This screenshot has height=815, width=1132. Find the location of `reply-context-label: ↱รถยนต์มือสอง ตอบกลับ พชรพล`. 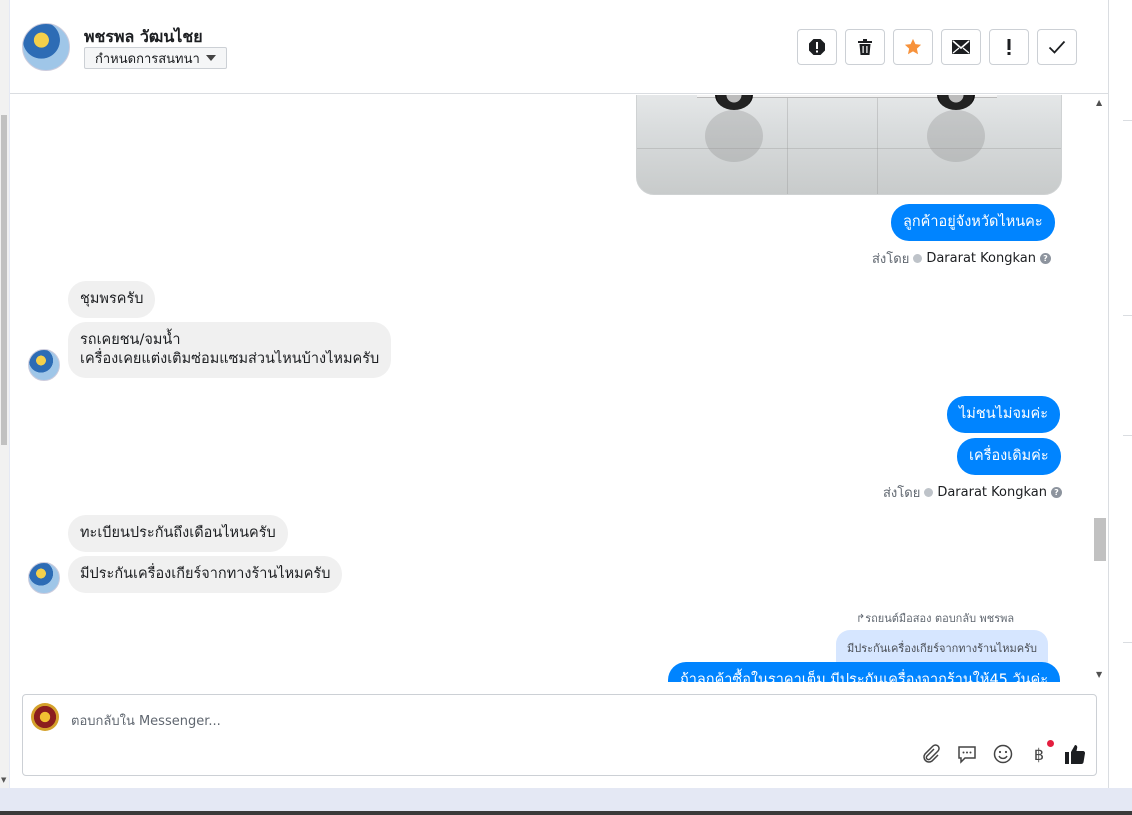

reply-context-label: ↱รถยนต์มือสอง ตอบกลับ พชรพล is located at coordinates (935, 618).